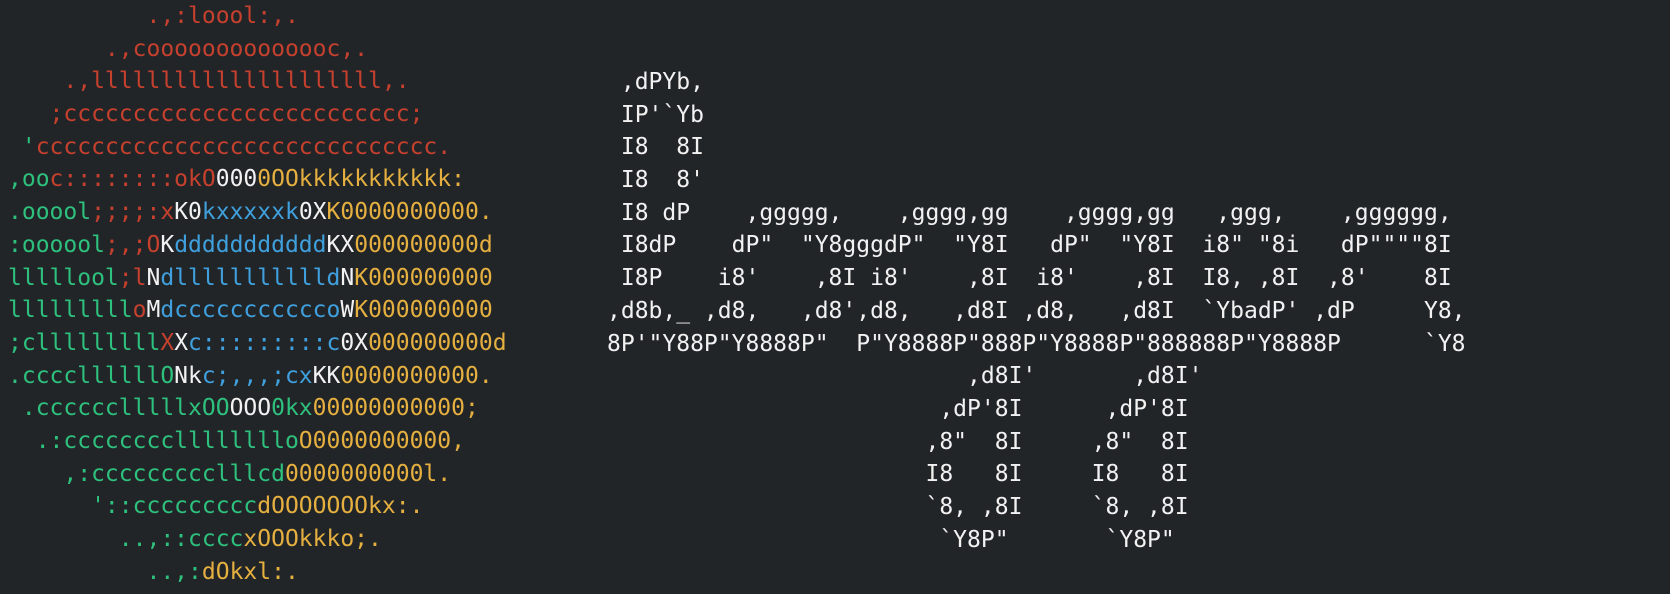 The width and height of the screenshot is (1670, 594). I want to click on logo-segment: O0000000000,, so click(381, 440).